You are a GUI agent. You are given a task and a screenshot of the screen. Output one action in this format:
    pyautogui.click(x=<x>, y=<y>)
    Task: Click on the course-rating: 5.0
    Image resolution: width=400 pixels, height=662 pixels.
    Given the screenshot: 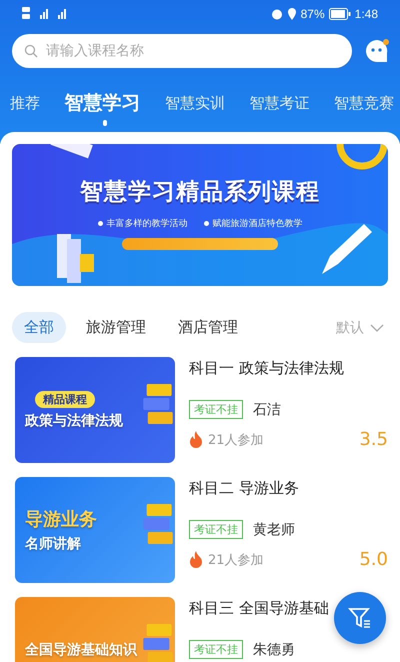 What is the action you would take?
    pyautogui.click(x=373, y=559)
    